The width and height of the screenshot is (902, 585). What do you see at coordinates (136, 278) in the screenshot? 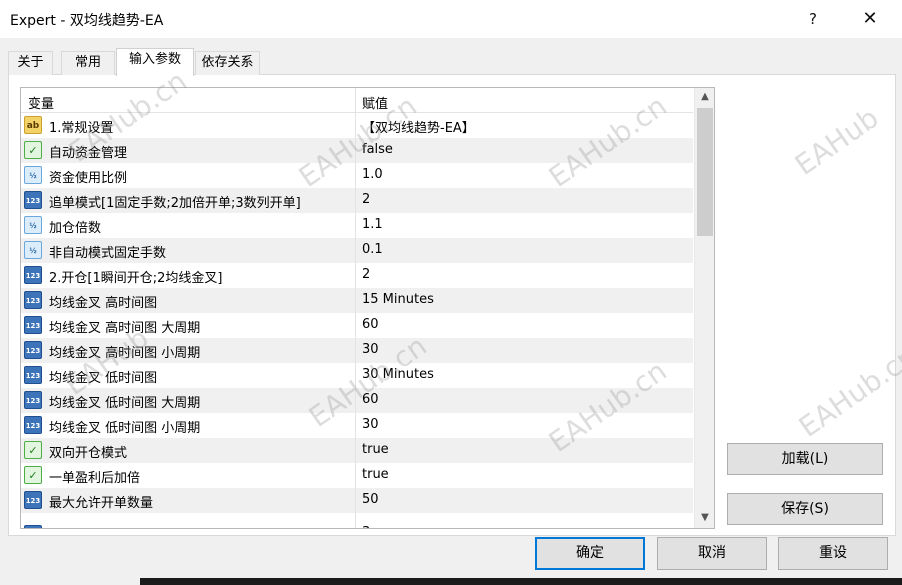
I see `parameter-name: 2.开仓[1瞬间开仓;2均线金叉]` at bounding box center [136, 278].